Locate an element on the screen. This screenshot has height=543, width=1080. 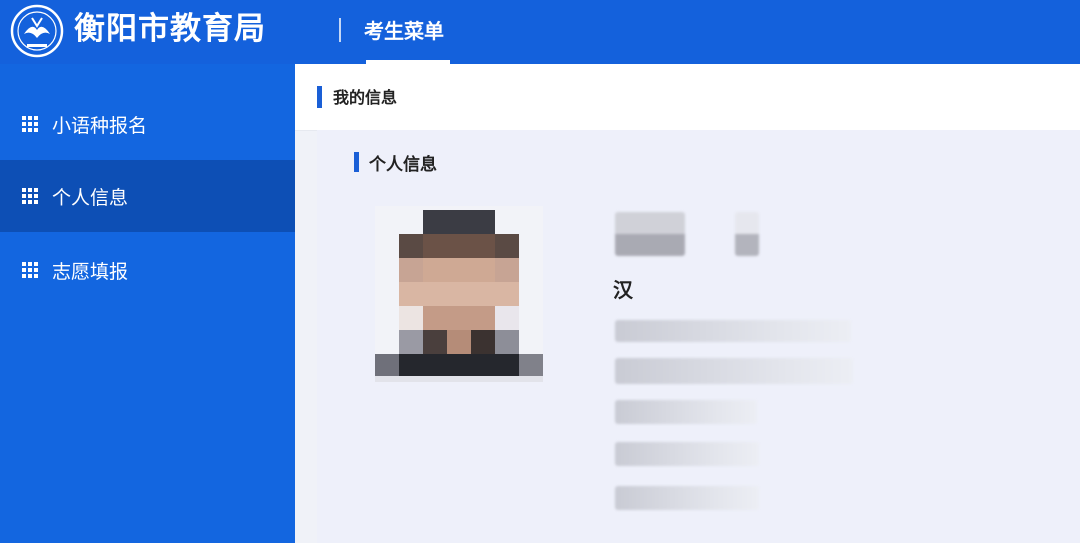
education-bureau-logo-icon is located at coordinates (37, 31).